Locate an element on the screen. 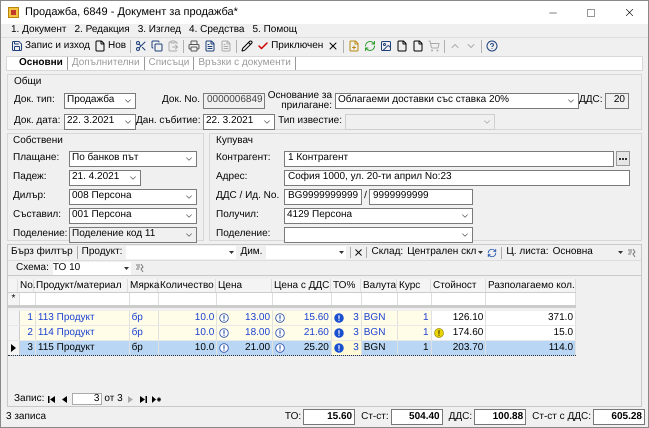 The image size is (649, 428). column-header: Продукт/материал is located at coordinates (81, 285).